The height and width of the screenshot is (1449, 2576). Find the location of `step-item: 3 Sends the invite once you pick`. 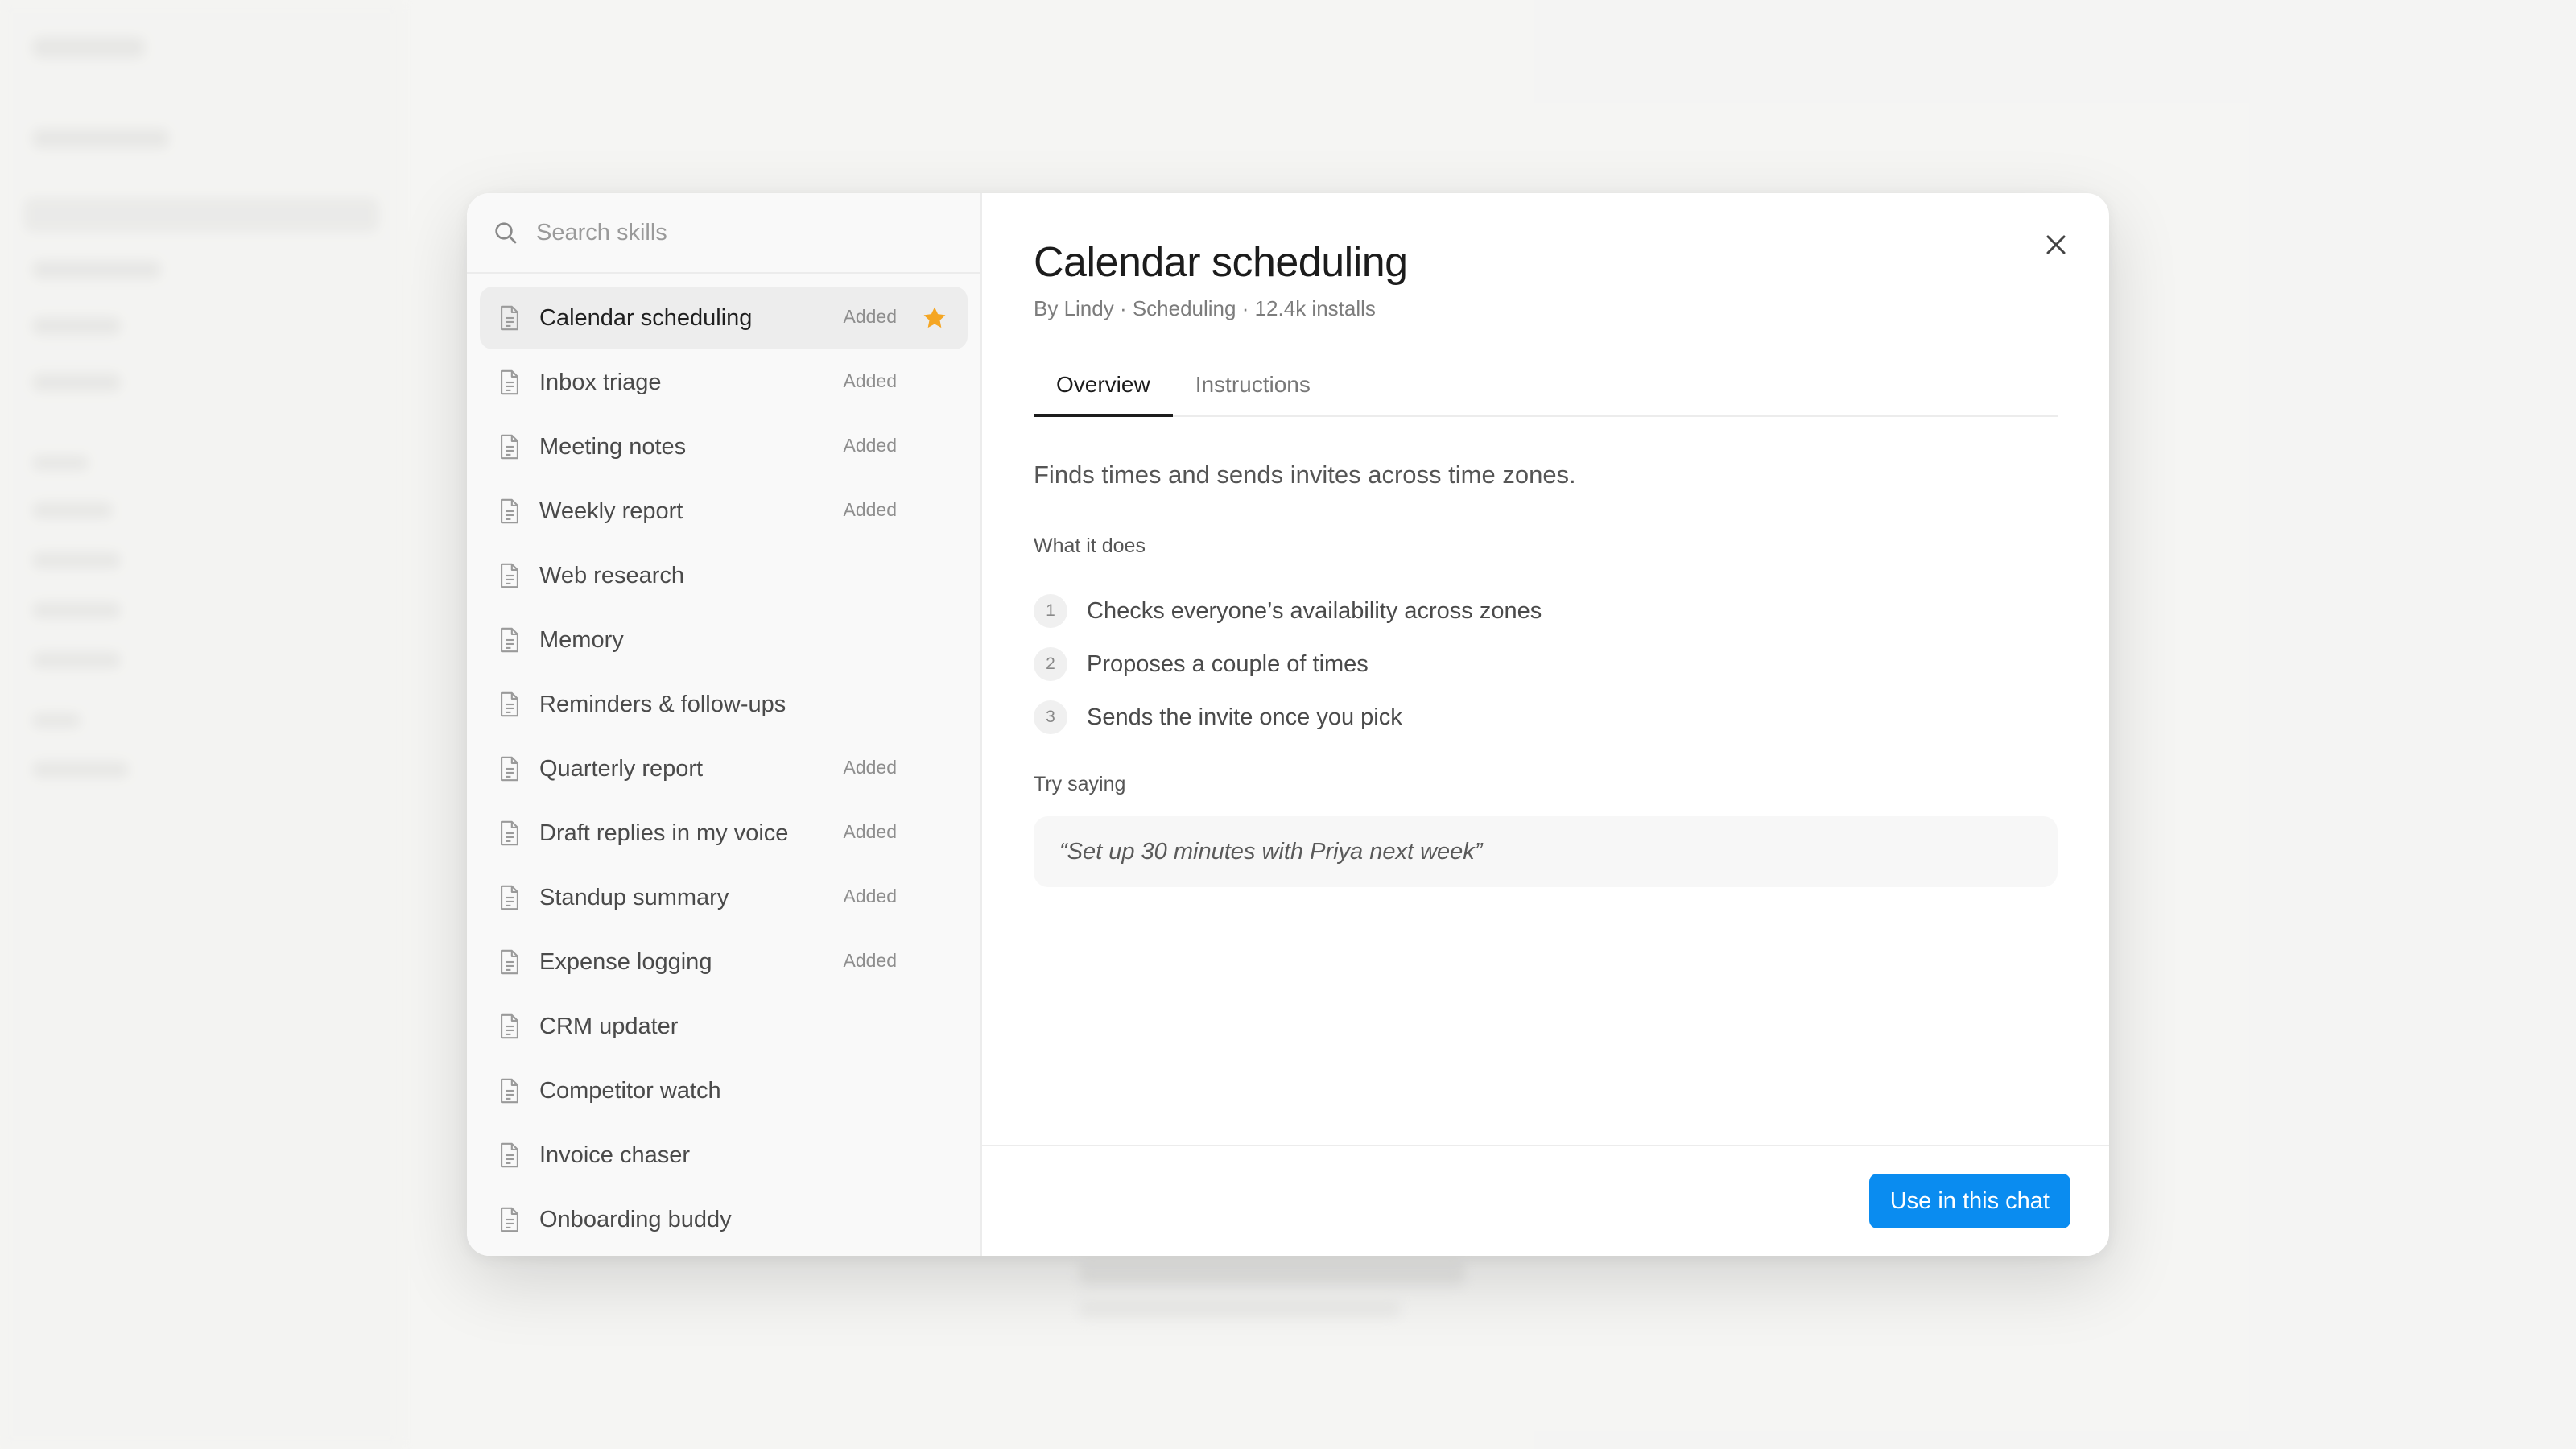

step-item: 3 Sends the invite once you pick is located at coordinates (1288, 717).